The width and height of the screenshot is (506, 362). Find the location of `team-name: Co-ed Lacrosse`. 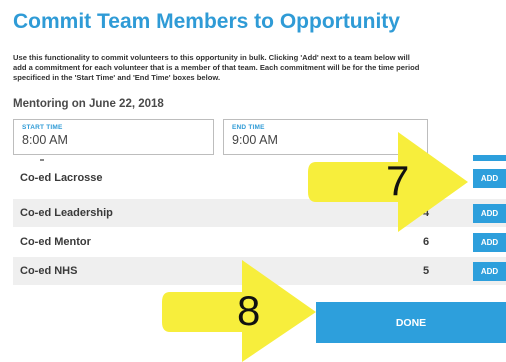

team-name: Co-ed Lacrosse is located at coordinates (61, 178).